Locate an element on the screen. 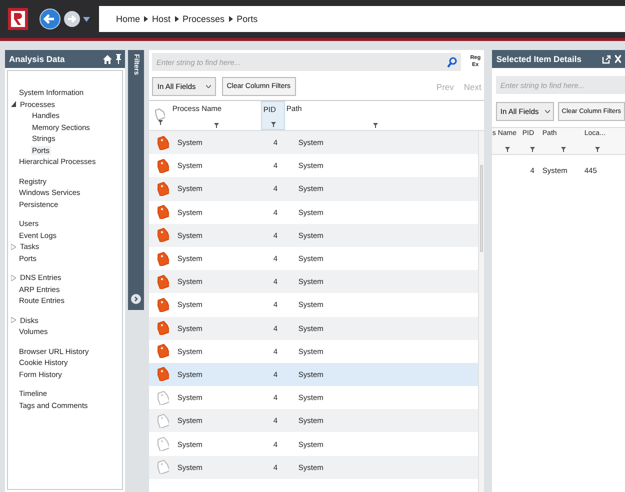 Image resolution: width=625 pixels, height=492 pixels. forward-icon is located at coordinates (72, 19).